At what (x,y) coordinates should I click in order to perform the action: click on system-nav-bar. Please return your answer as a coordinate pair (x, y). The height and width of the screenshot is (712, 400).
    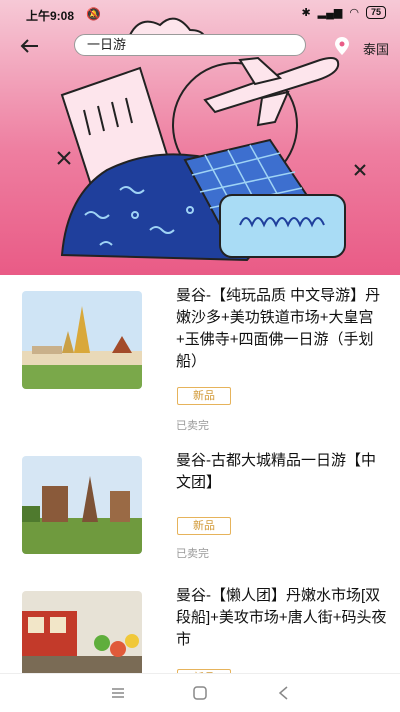
    Looking at the image, I should click on (200, 692).